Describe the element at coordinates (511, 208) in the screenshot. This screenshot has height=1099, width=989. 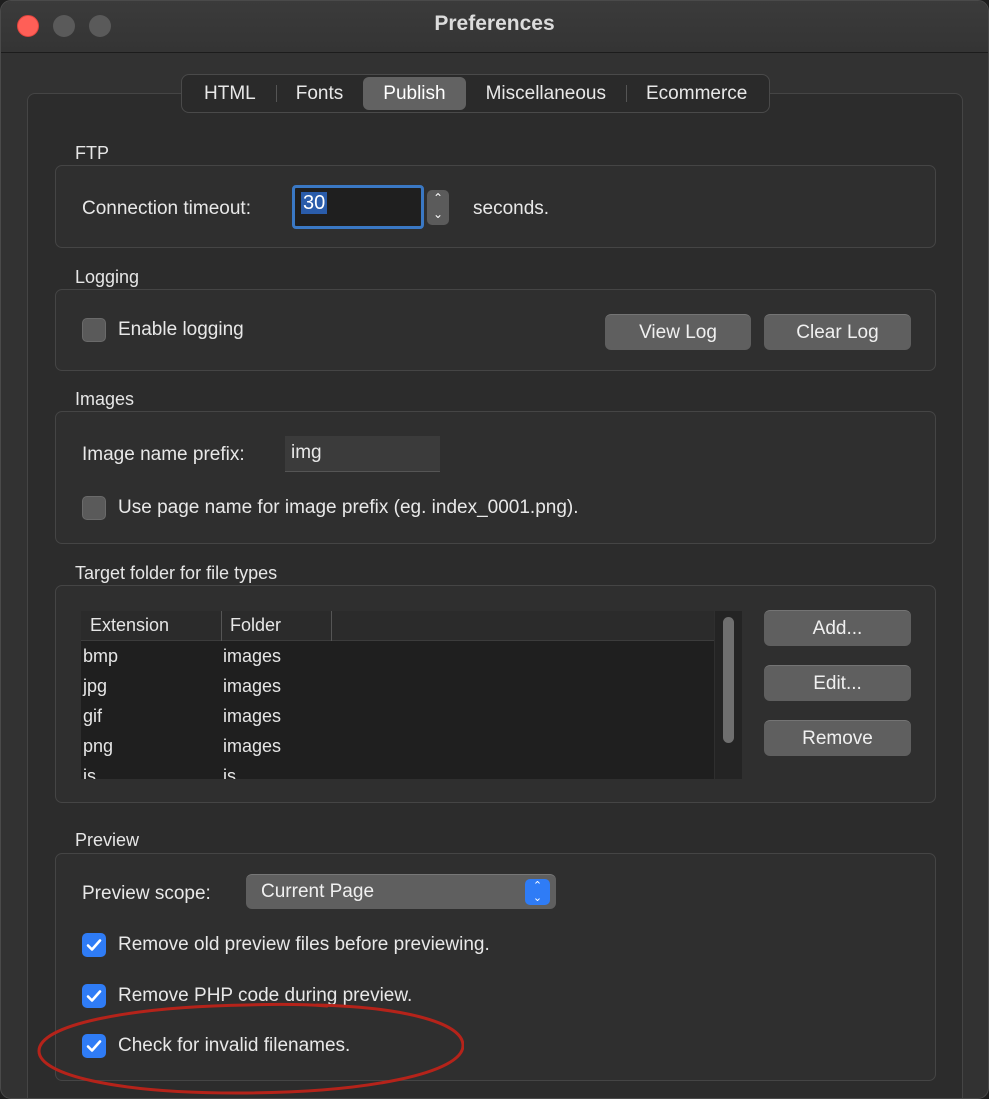
I see `seconds-label: seconds.` at that location.